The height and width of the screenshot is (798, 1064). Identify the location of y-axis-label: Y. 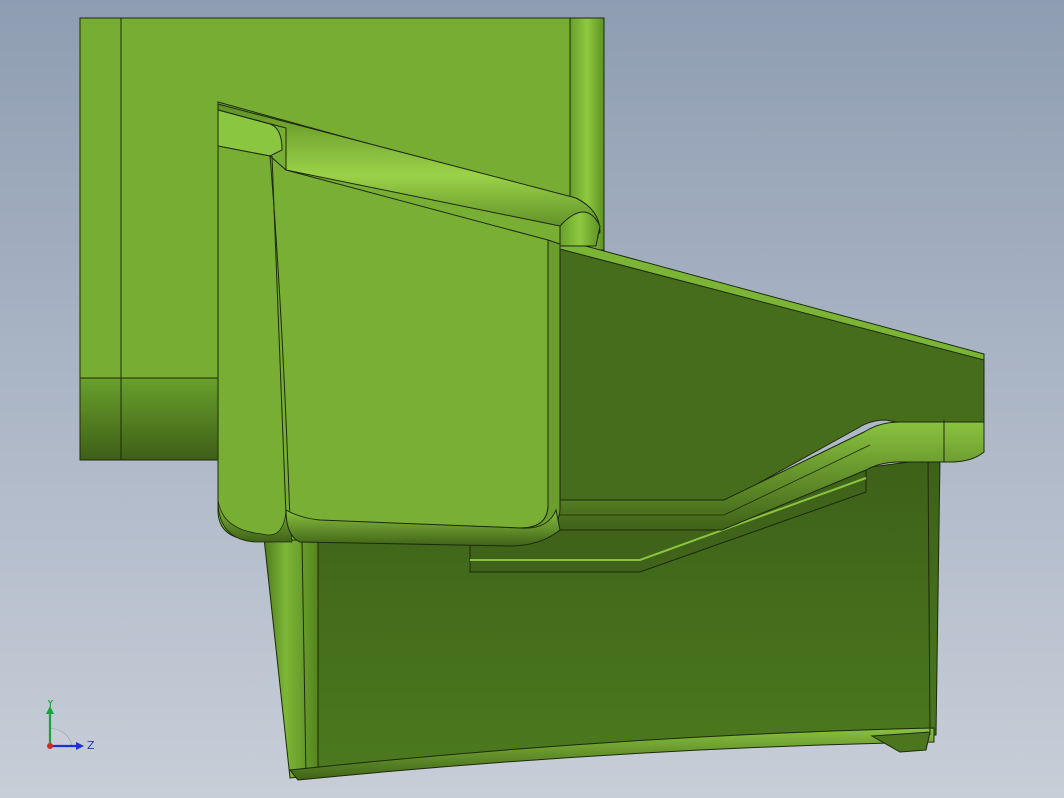
(50, 705).